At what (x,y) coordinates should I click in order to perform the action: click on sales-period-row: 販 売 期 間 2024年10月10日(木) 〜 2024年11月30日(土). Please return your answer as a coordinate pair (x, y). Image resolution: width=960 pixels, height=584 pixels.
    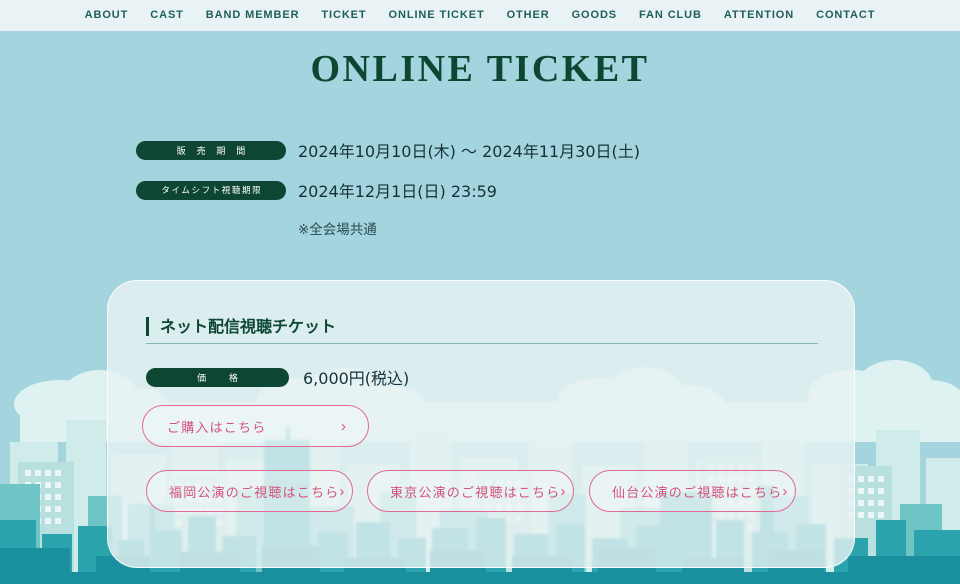
    Looking at the image, I should click on (388, 150).